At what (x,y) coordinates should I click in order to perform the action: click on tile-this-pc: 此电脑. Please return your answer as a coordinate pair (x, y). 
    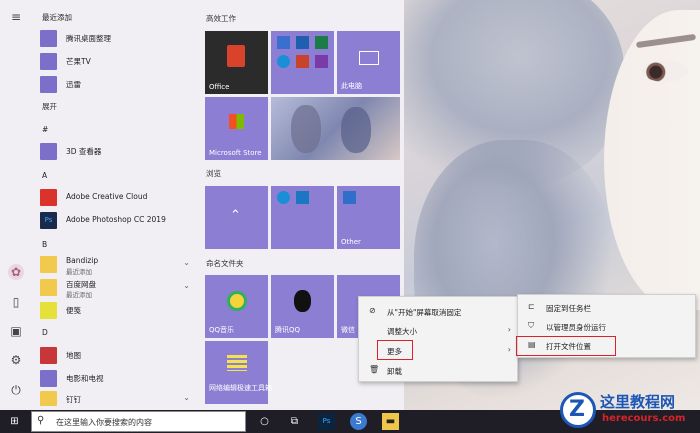
    Looking at the image, I should click on (368, 62).